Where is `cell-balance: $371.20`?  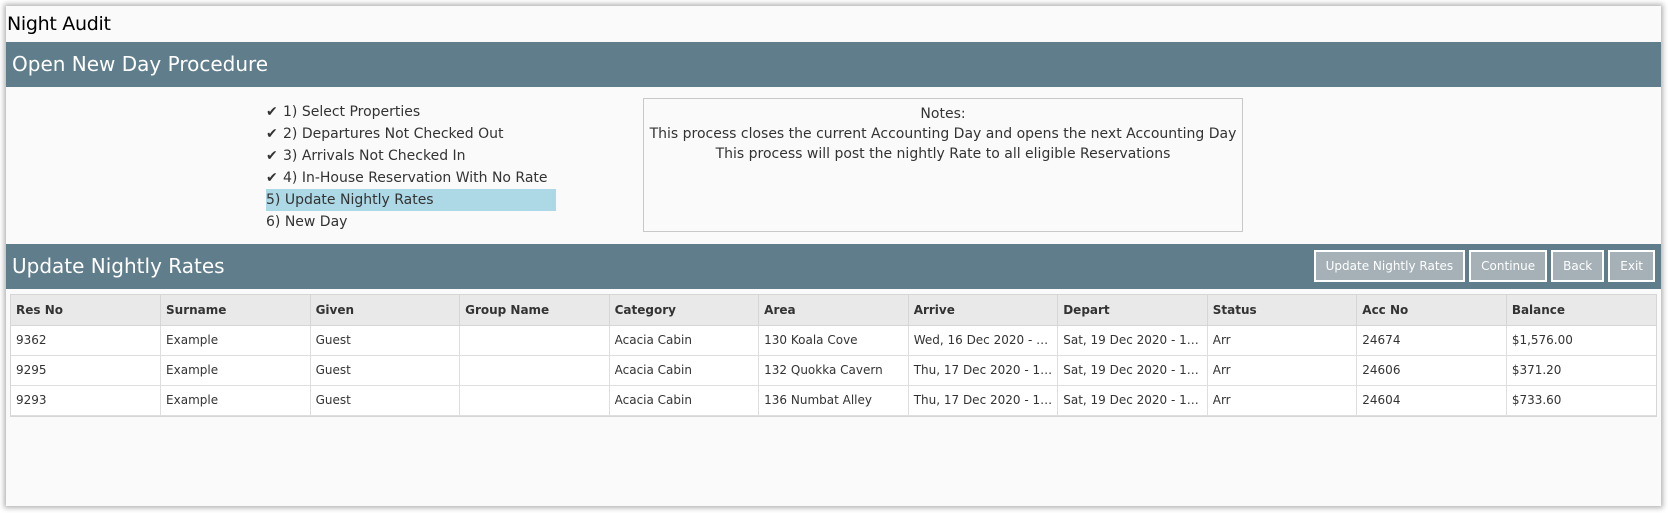 cell-balance: $371.20 is located at coordinates (1581, 370).